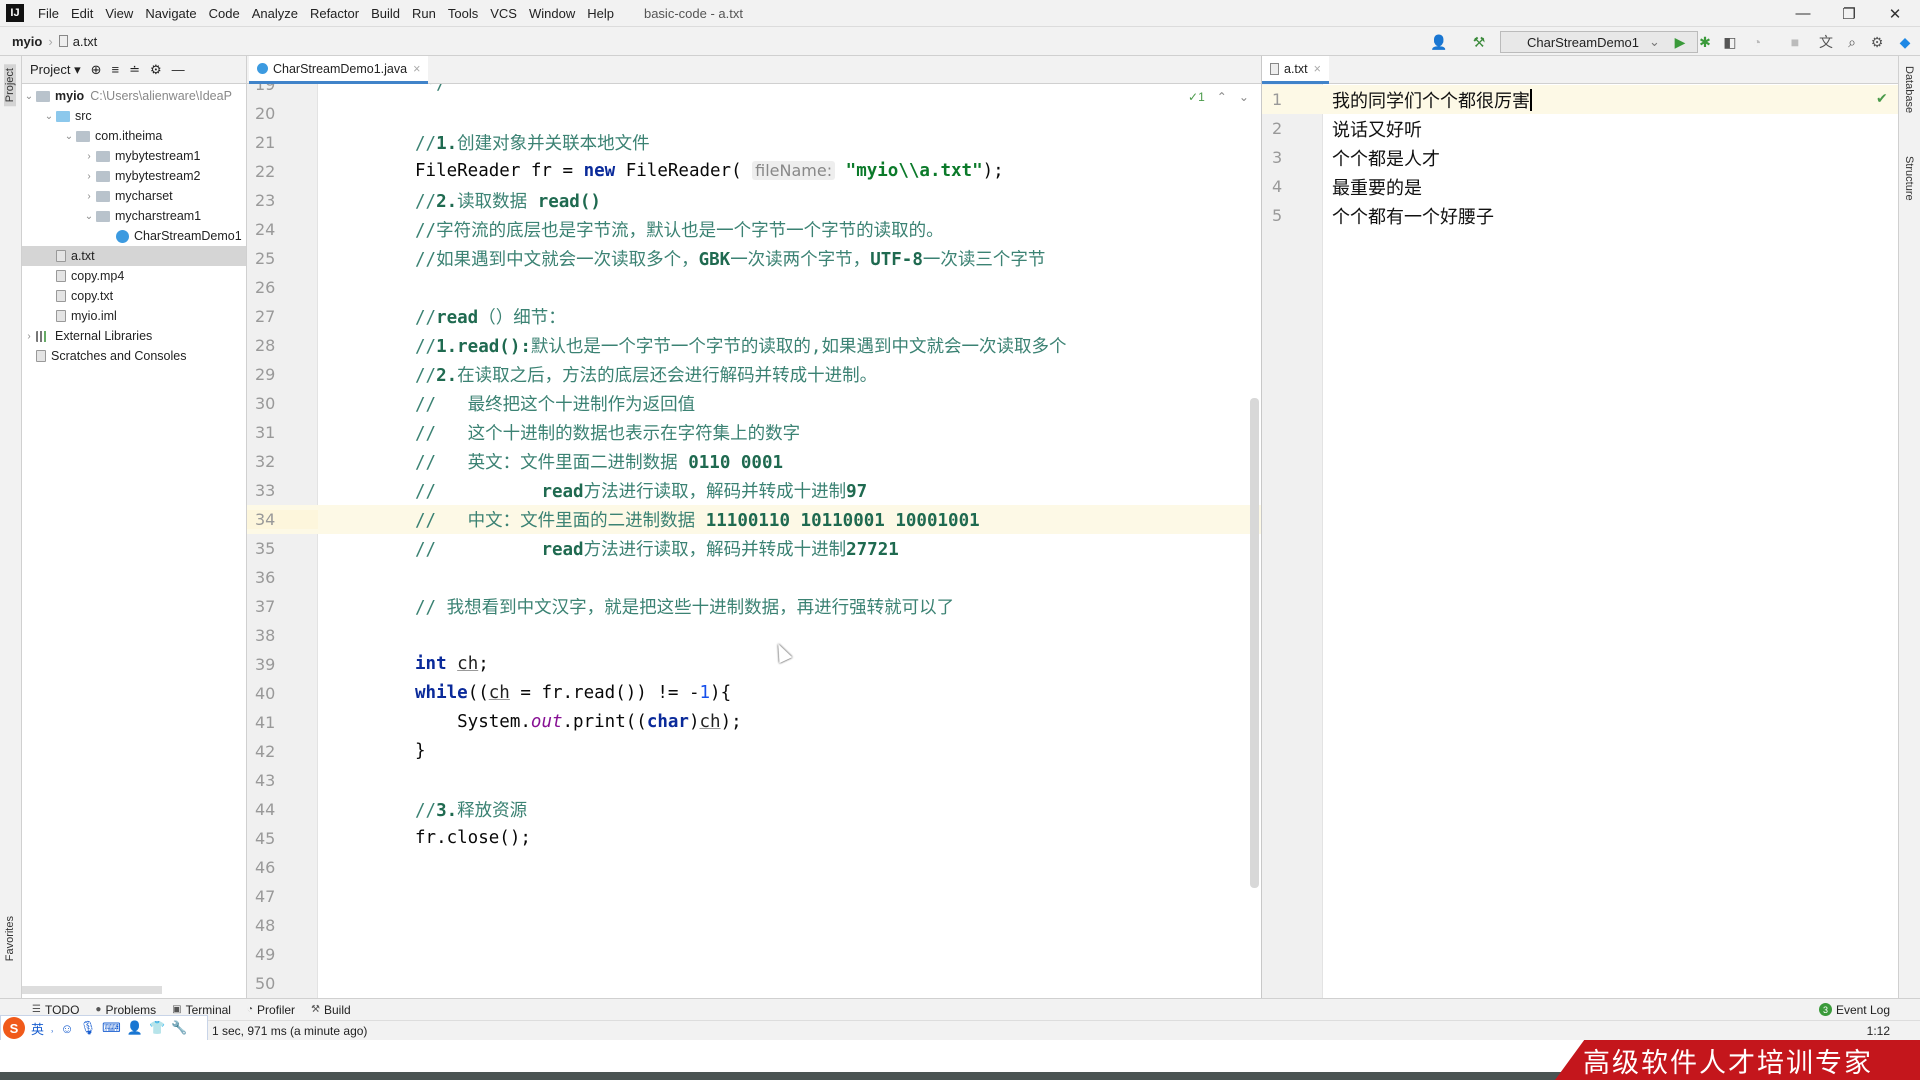  Describe the element at coordinates (552, 13) in the screenshot. I see `menu-window: Window` at that location.